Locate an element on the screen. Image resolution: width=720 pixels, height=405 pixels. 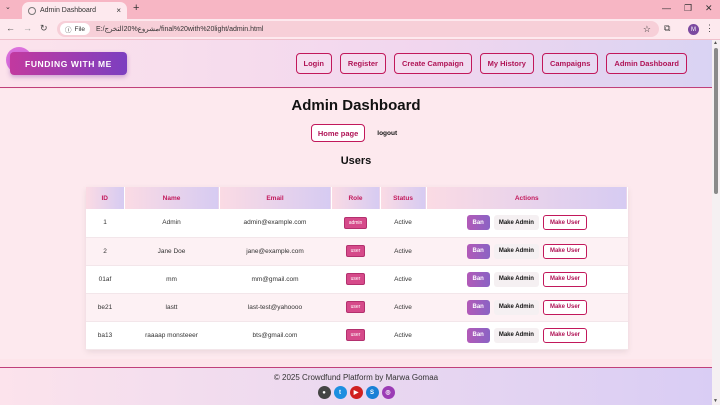
cell-id: 01af is located at coordinates (105, 279).